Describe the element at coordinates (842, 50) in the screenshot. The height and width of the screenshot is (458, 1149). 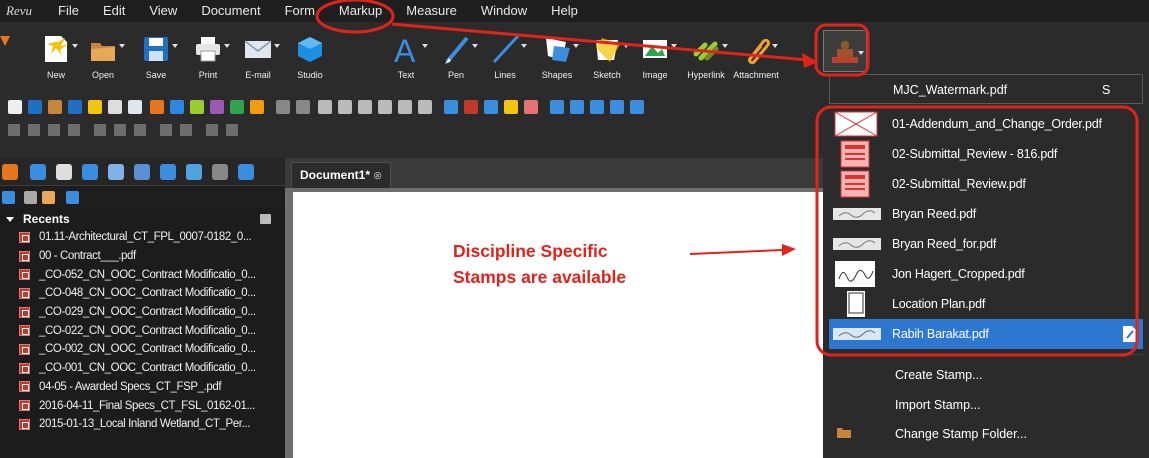
I see `stamp-button-highlight` at that location.